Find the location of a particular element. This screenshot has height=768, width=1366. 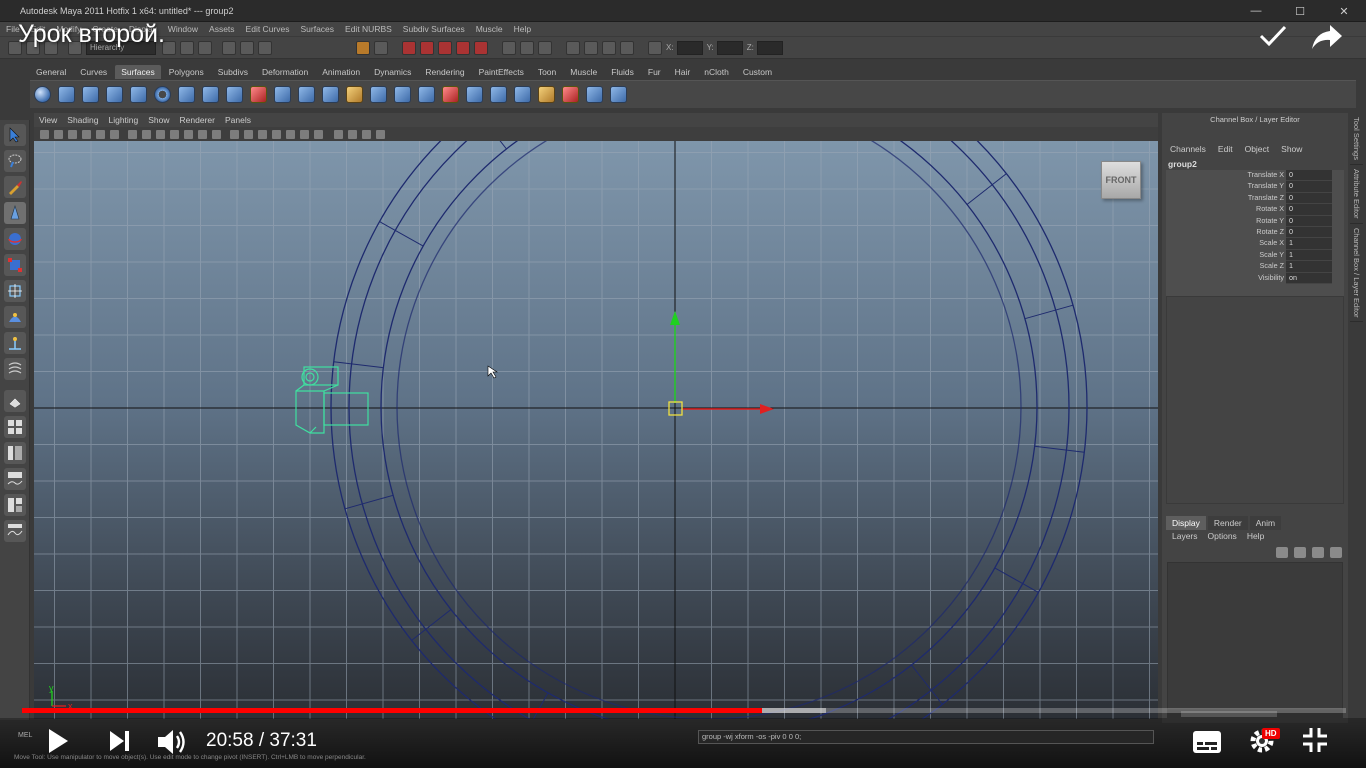

channel-value-field: on is located at coordinates (1309, 278).